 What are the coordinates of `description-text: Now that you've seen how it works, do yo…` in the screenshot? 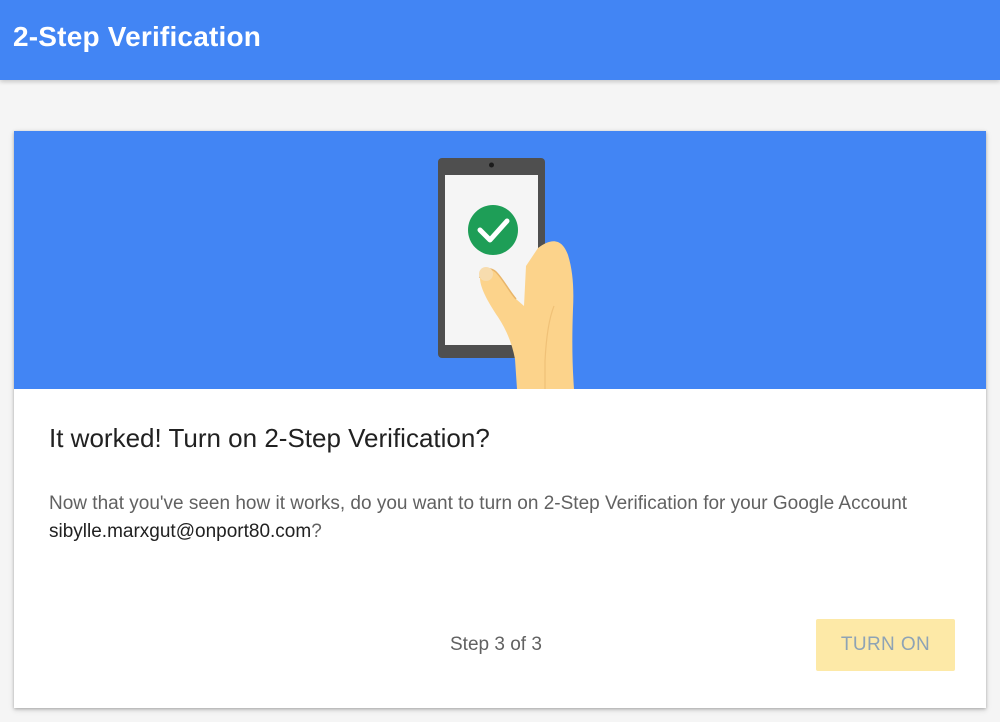 It's located at (478, 503).